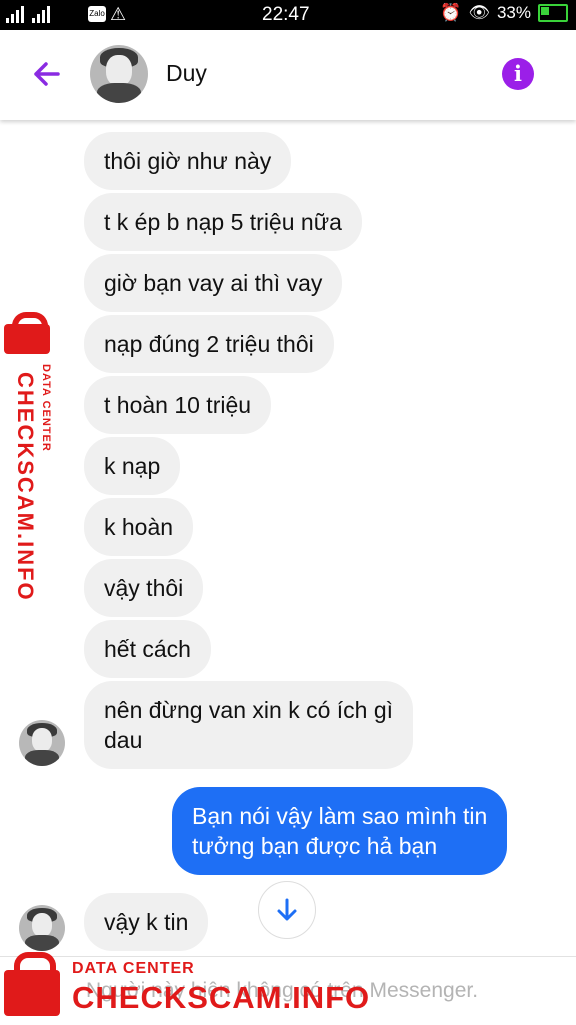 The width and height of the screenshot is (576, 1025). I want to click on watermark-side-small: DATA CENTER, so click(46, 408).